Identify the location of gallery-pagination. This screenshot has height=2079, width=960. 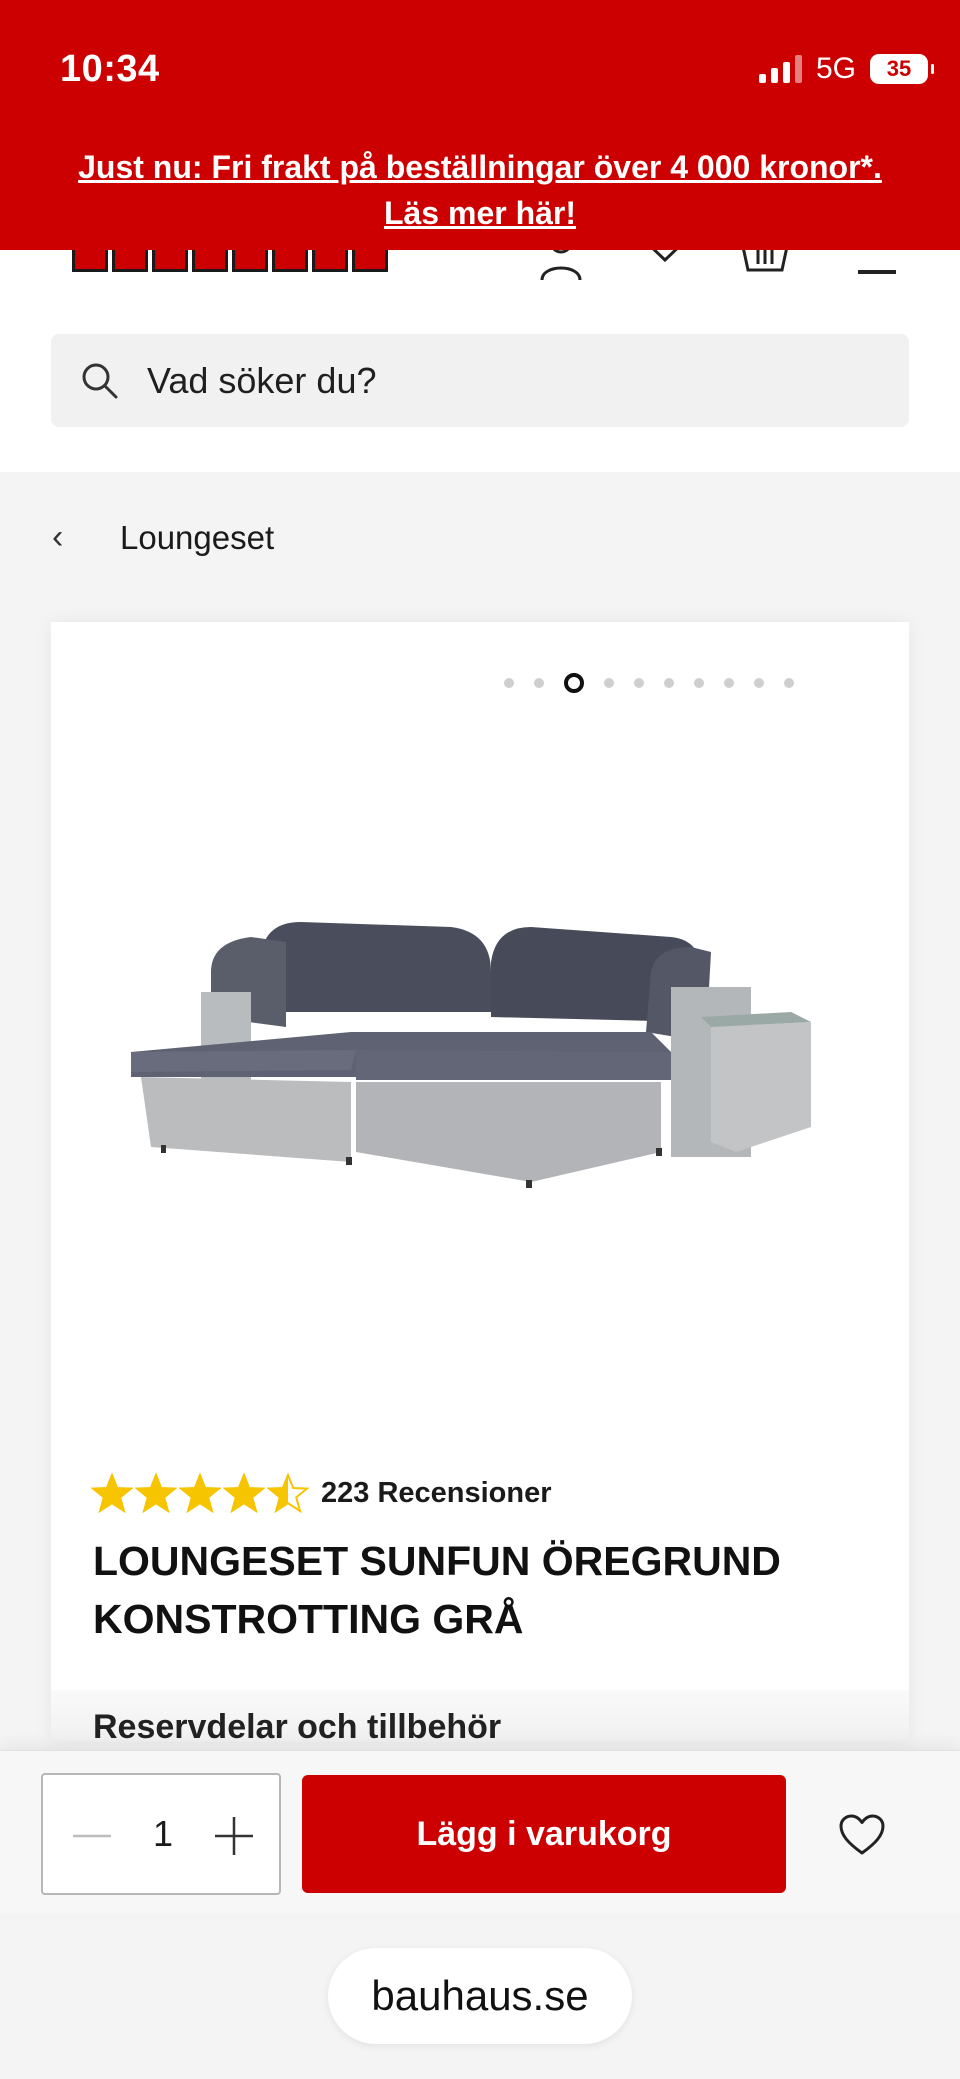
(649, 683).